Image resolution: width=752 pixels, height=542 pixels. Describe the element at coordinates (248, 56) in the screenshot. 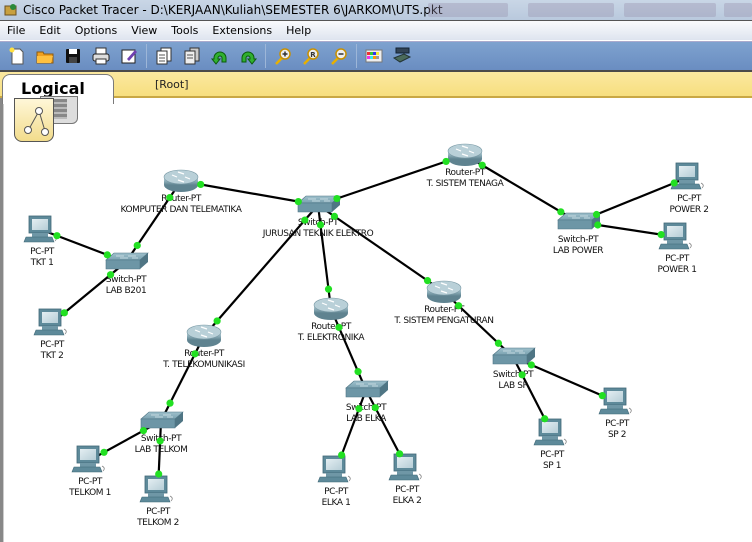

I see `redo-button` at that location.